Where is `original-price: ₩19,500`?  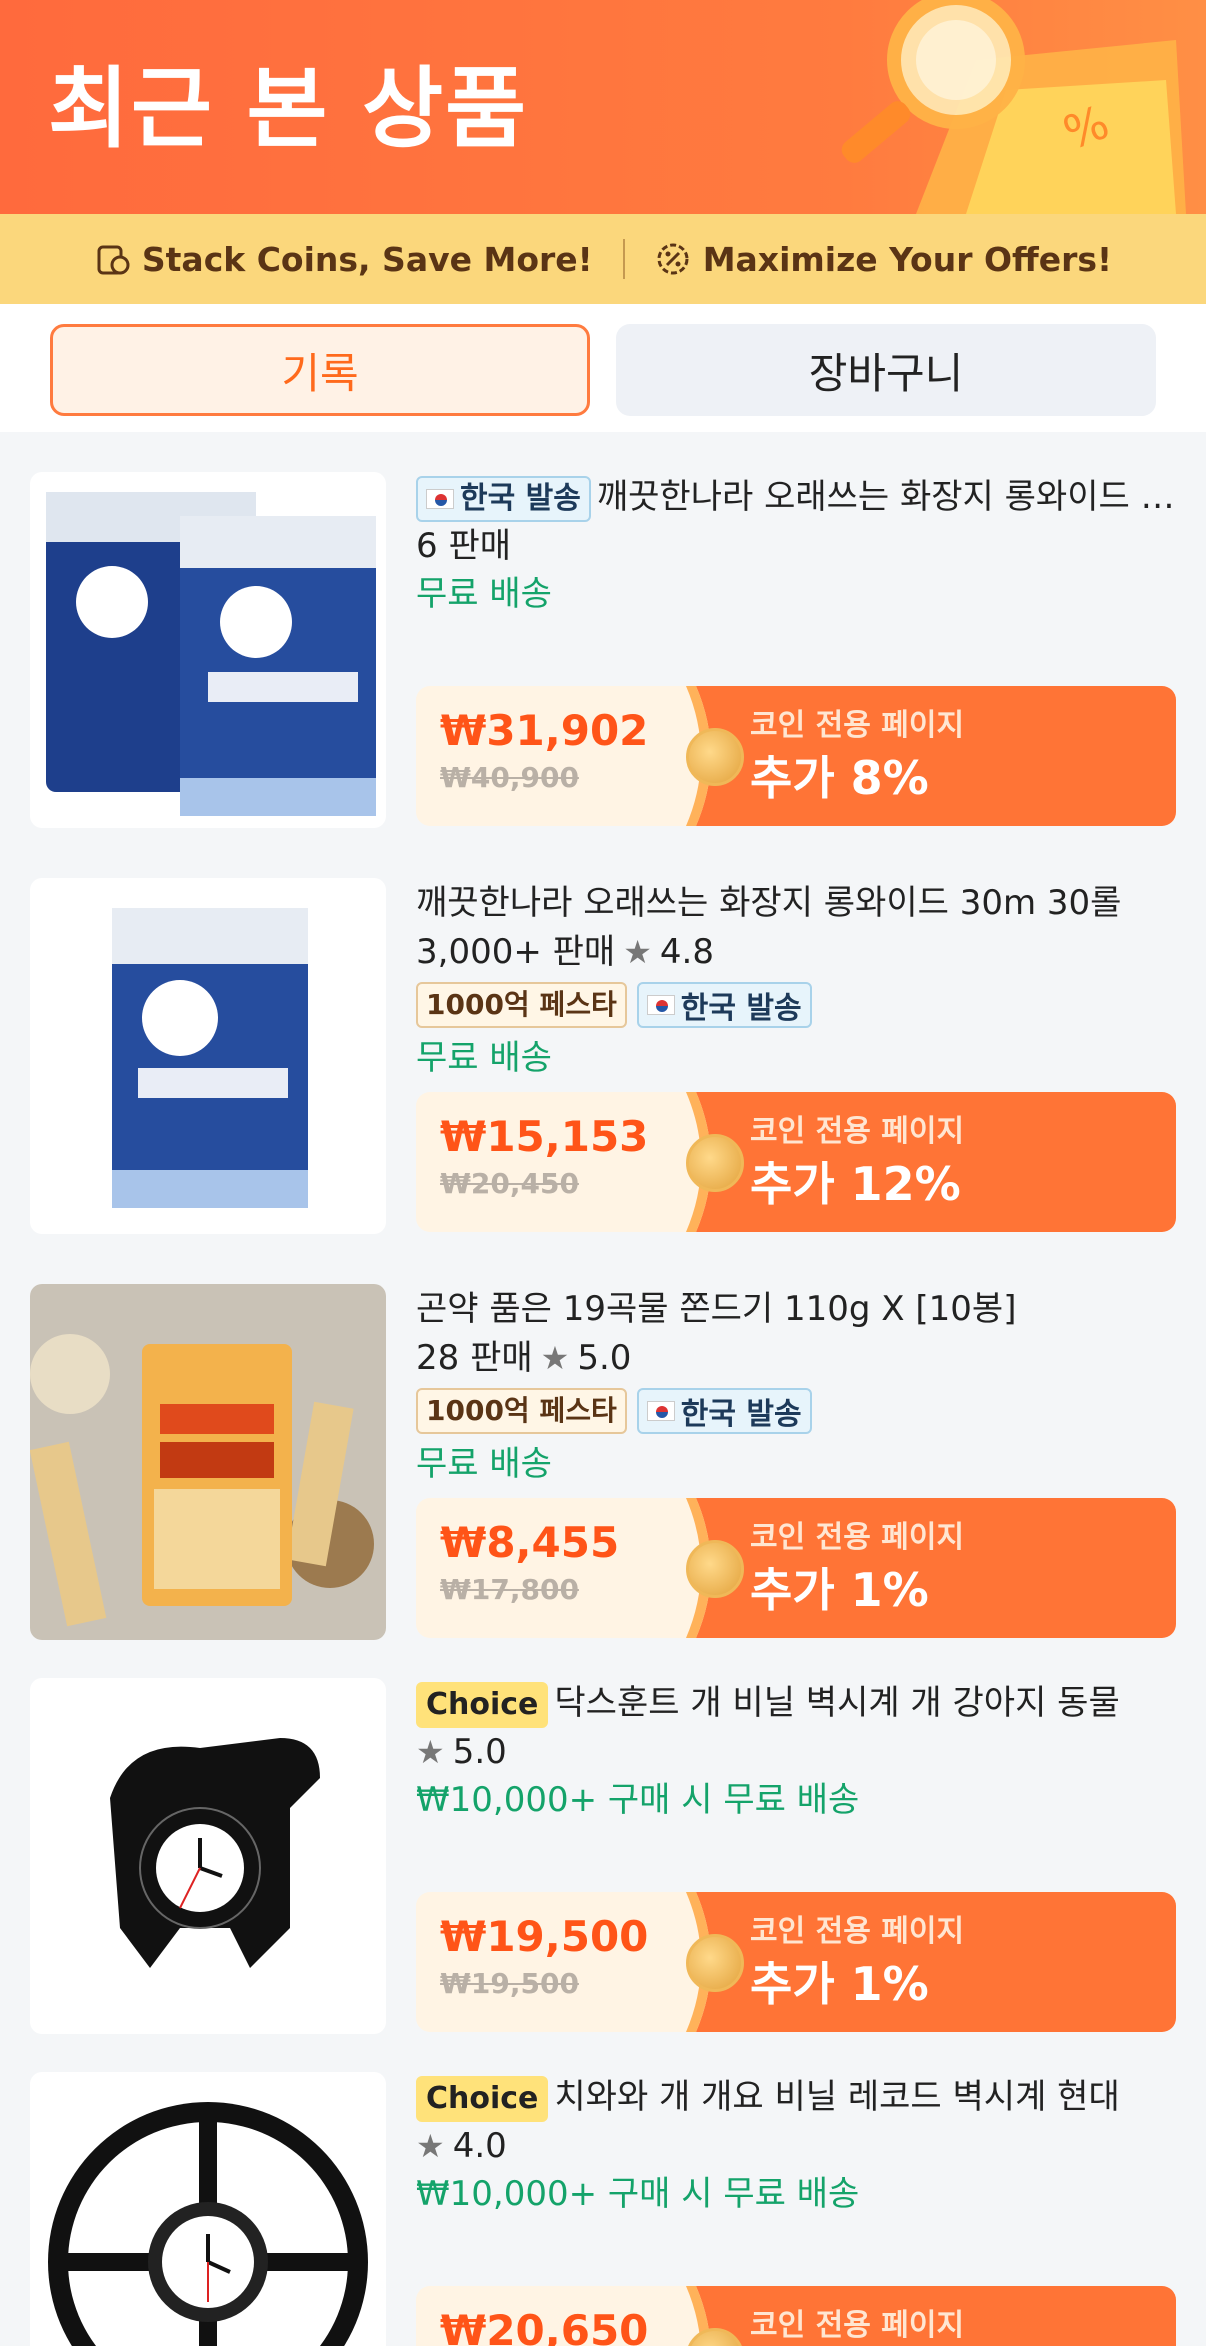
original-price: ₩19,500 is located at coordinates (509, 1983).